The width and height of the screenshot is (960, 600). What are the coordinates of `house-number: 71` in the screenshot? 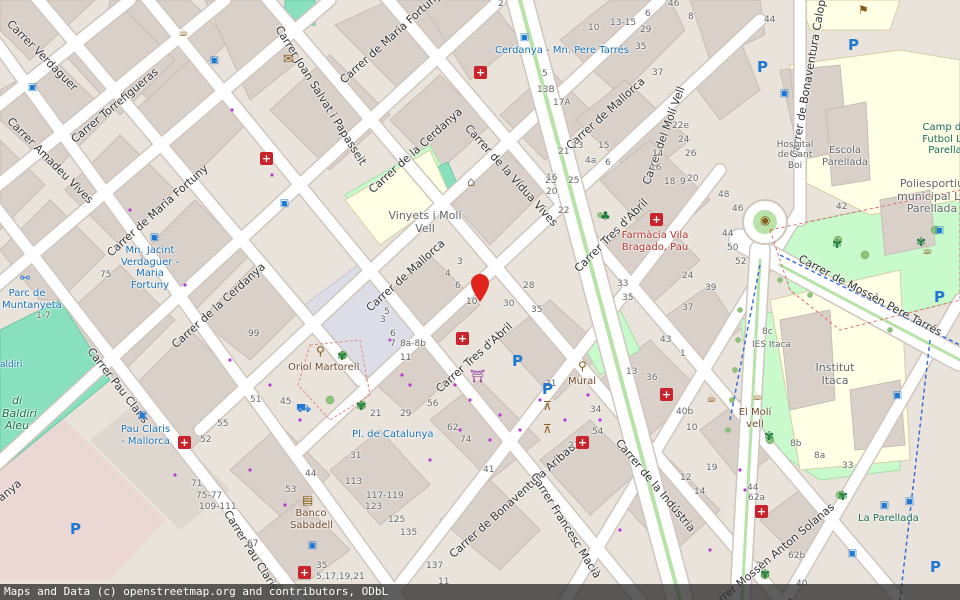 It's located at (197, 484).